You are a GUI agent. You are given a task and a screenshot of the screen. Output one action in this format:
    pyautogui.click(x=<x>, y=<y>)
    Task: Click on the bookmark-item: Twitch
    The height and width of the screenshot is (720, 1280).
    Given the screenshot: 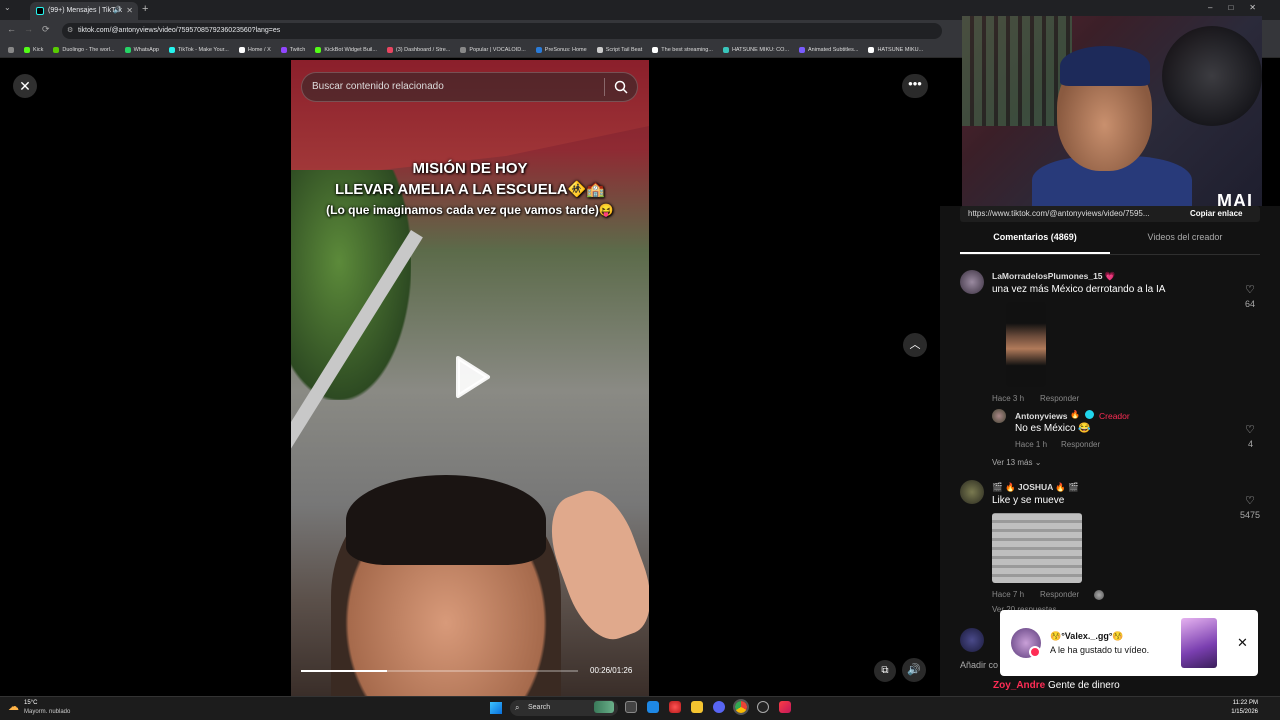 What is the action you would take?
    pyautogui.click(x=293, y=49)
    